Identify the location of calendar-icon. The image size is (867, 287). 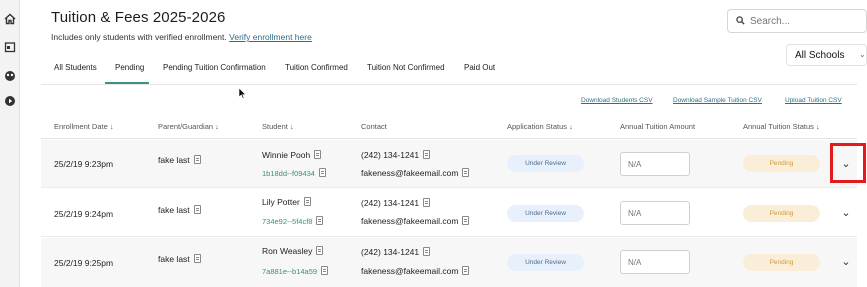
(10, 47).